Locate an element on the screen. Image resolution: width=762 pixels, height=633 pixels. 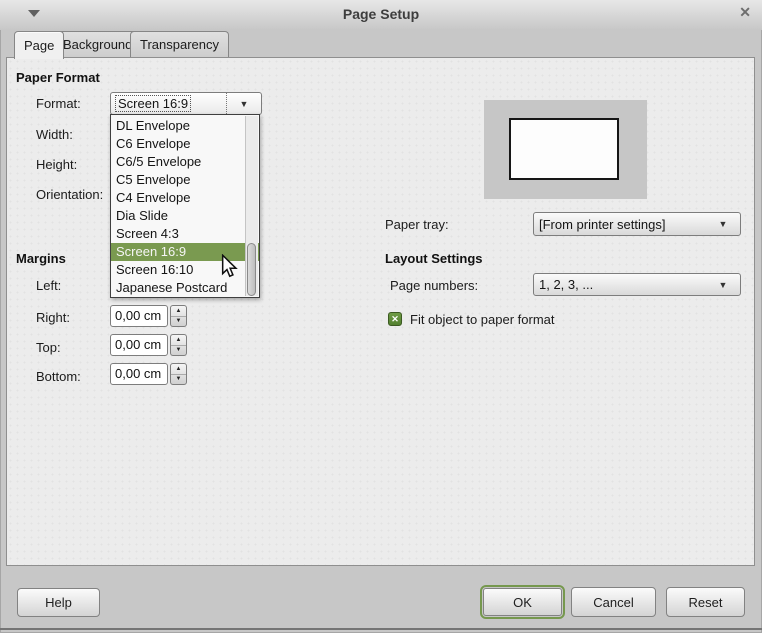
format-combobox-dropdown-button: ▼ is located at coordinates (243, 103).